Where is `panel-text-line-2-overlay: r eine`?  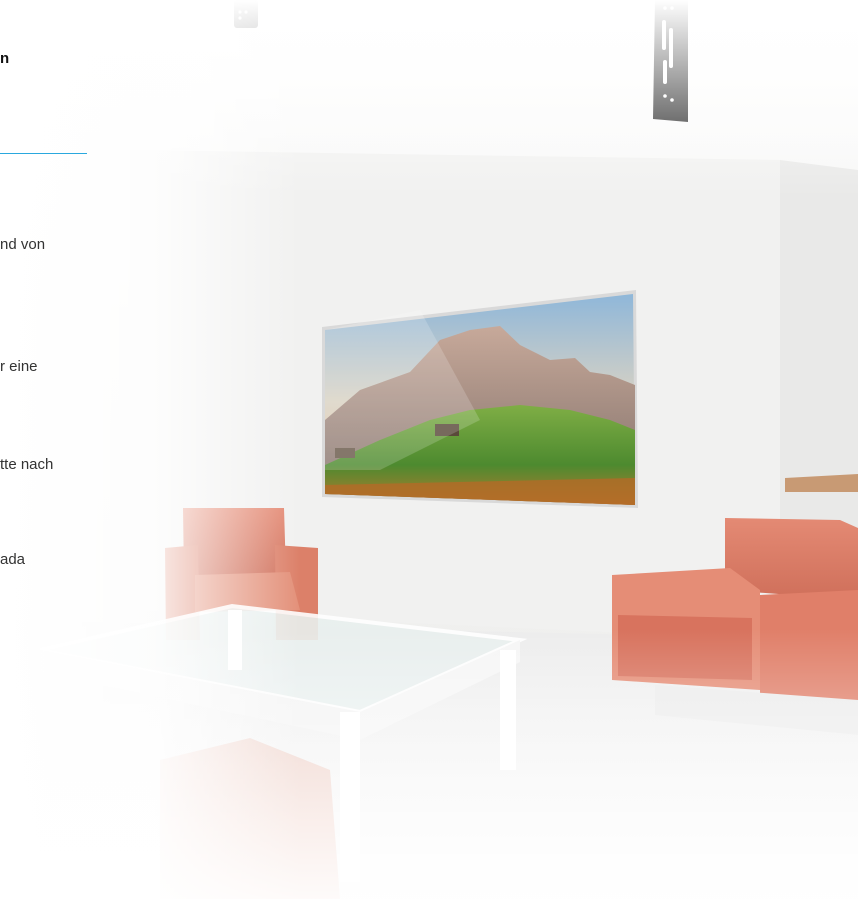 panel-text-line-2-overlay: r eine is located at coordinates (19, 366).